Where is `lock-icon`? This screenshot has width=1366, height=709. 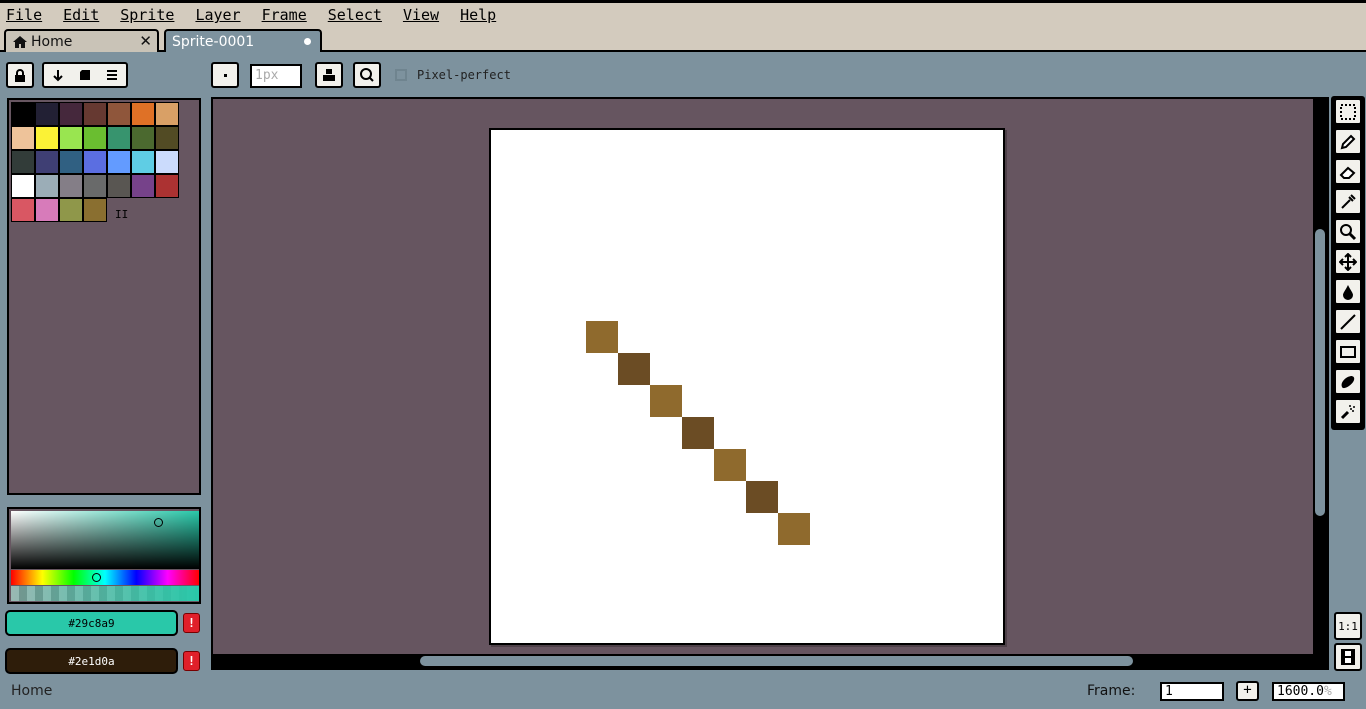
lock-icon is located at coordinates (20, 75).